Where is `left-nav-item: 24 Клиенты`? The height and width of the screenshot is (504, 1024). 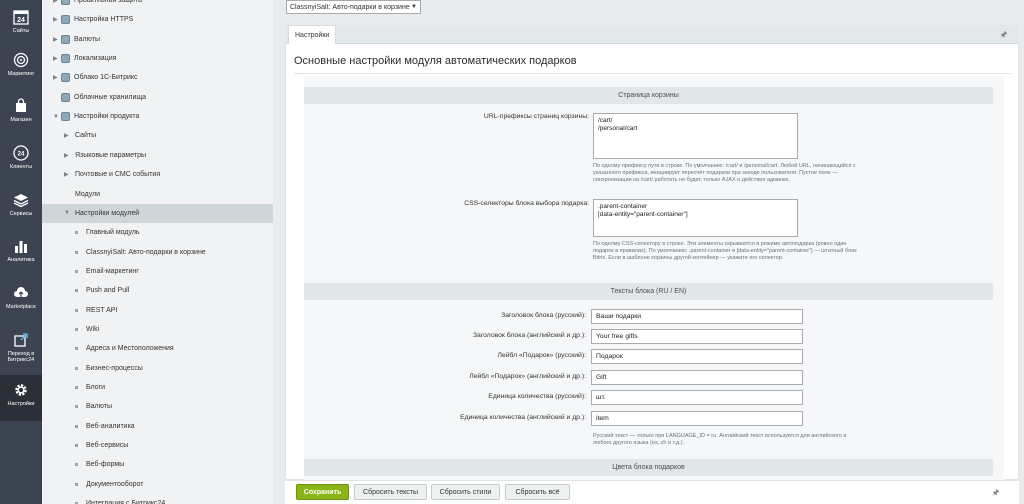 left-nav-item: 24 Клиенты is located at coordinates (21, 161).